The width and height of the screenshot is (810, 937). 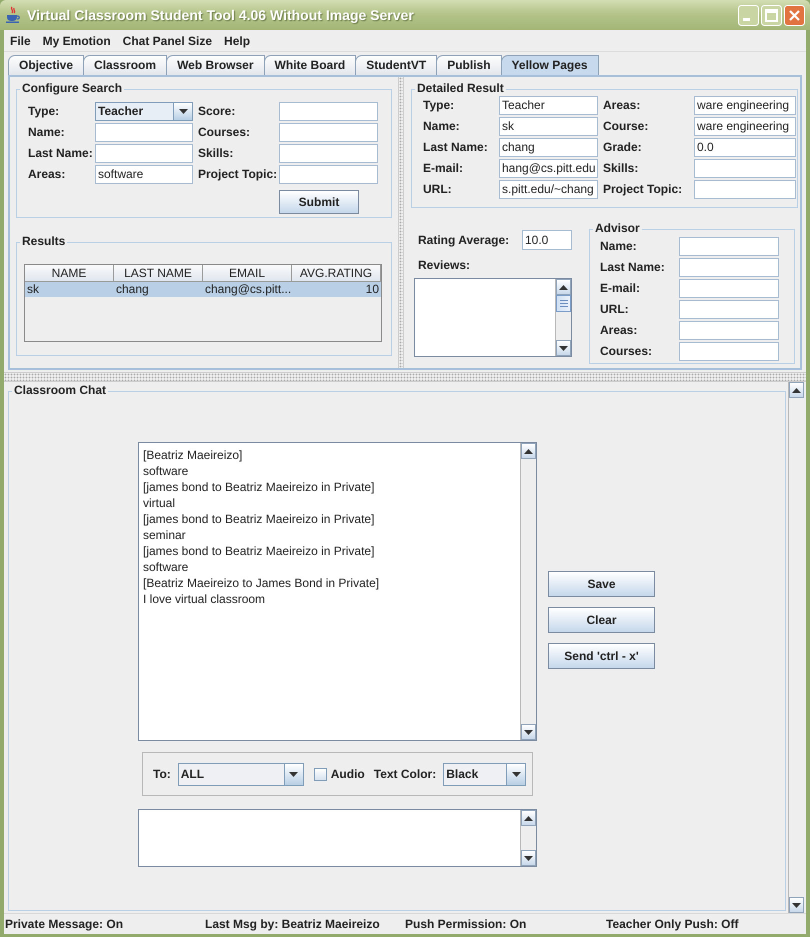 I want to click on tab: Yellow Pages, so click(x=549, y=65).